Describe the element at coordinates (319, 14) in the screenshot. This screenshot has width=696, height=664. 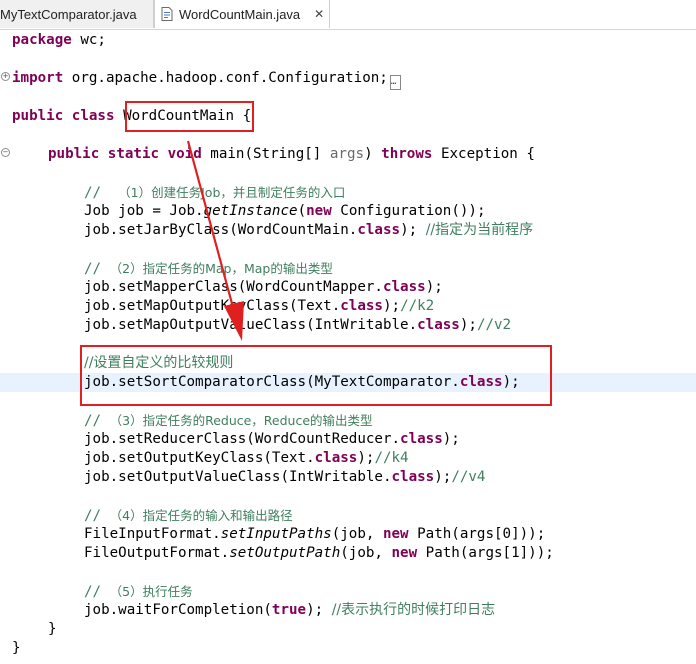
I see `close-tab-icon: ✕` at that location.